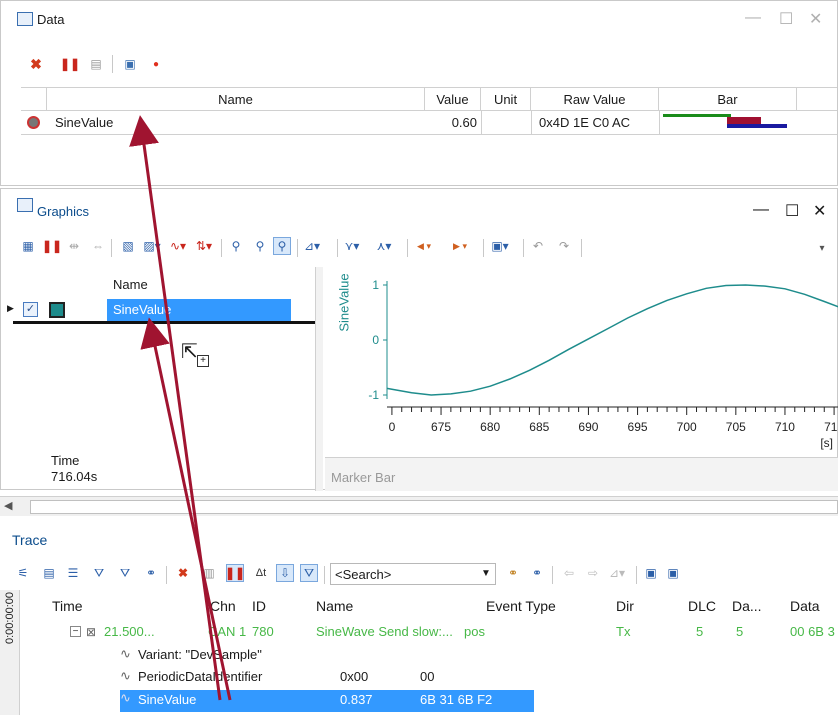 The height and width of the screenshot is (715, 838). What do you see at coordinates (30, 540) in the screenshot?
I see `trace-window-title: Trace` at bounding box center [30, 540].